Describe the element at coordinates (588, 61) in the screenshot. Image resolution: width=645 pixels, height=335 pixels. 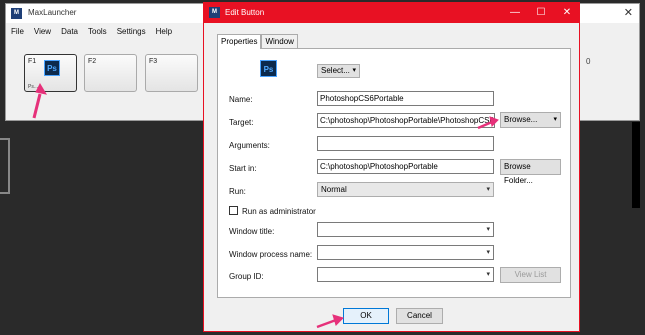
I see `partial-tile-key: 0` at that location.